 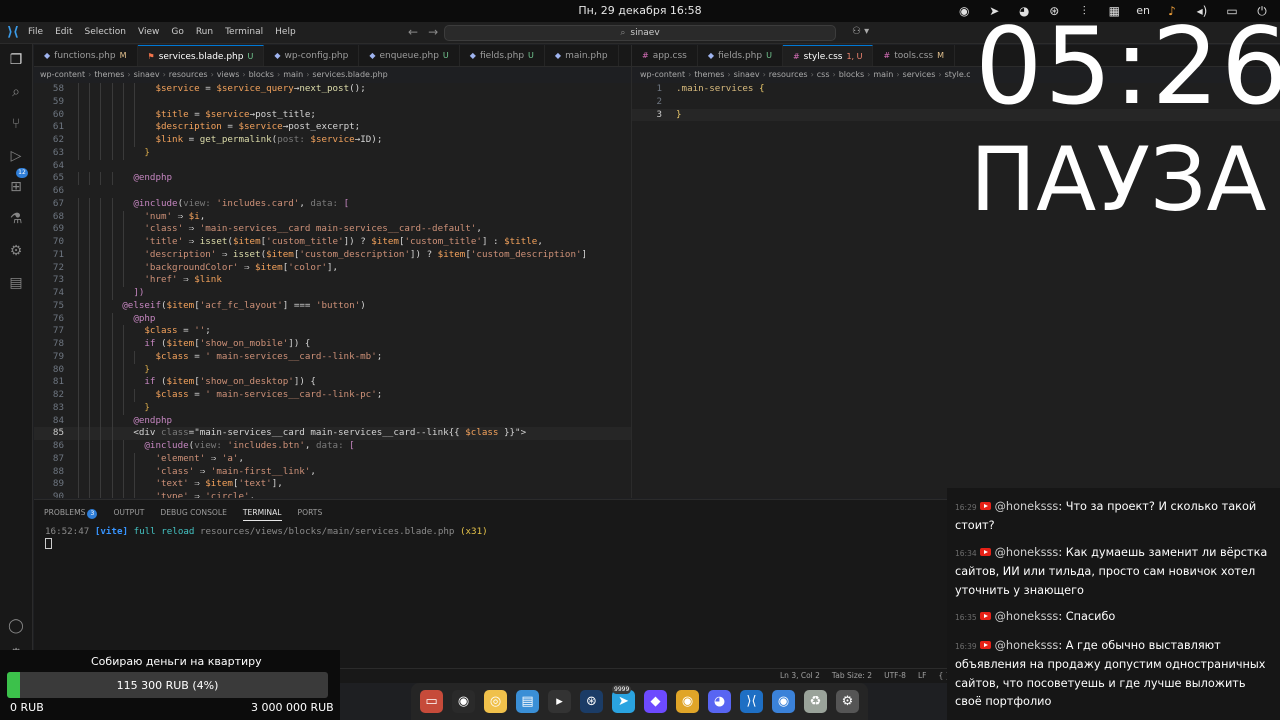 What do you see at coordinates (655, 701) in the screenshot?
I see `proton-icon: ◆` at bounding box center [655, 701].